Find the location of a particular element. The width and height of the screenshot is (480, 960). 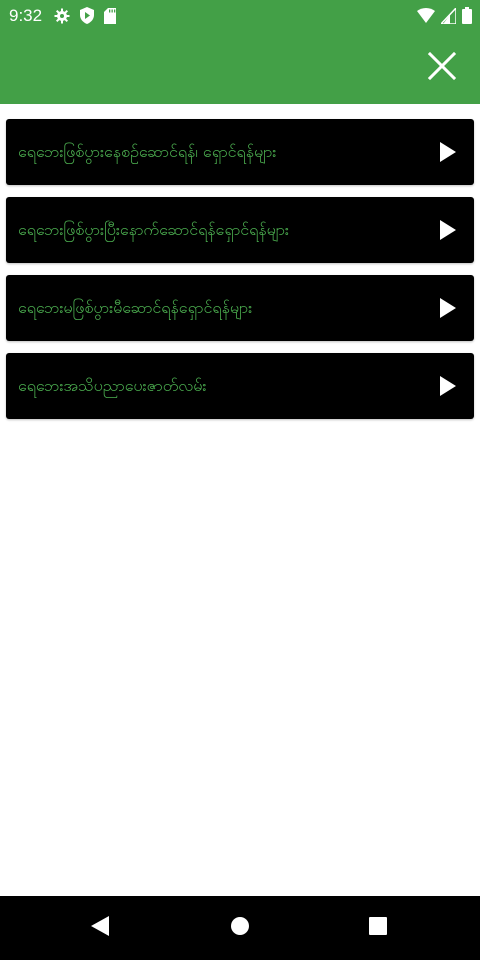

signal-icon is located at coordinates (448, 15).